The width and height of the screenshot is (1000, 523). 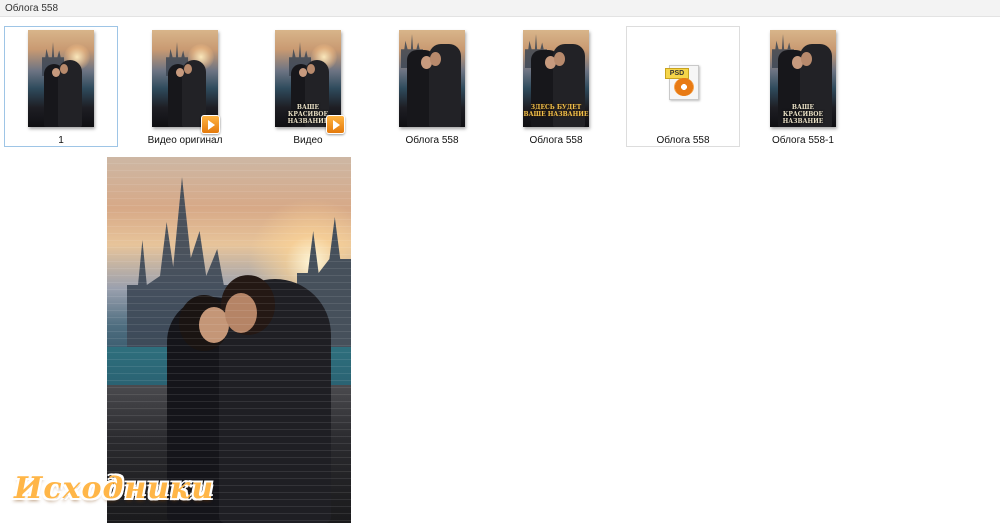 What do you see at coordinates (185, 78) in the screenshot?
I see `video-thumbnail` at bounding box center [185, 78].